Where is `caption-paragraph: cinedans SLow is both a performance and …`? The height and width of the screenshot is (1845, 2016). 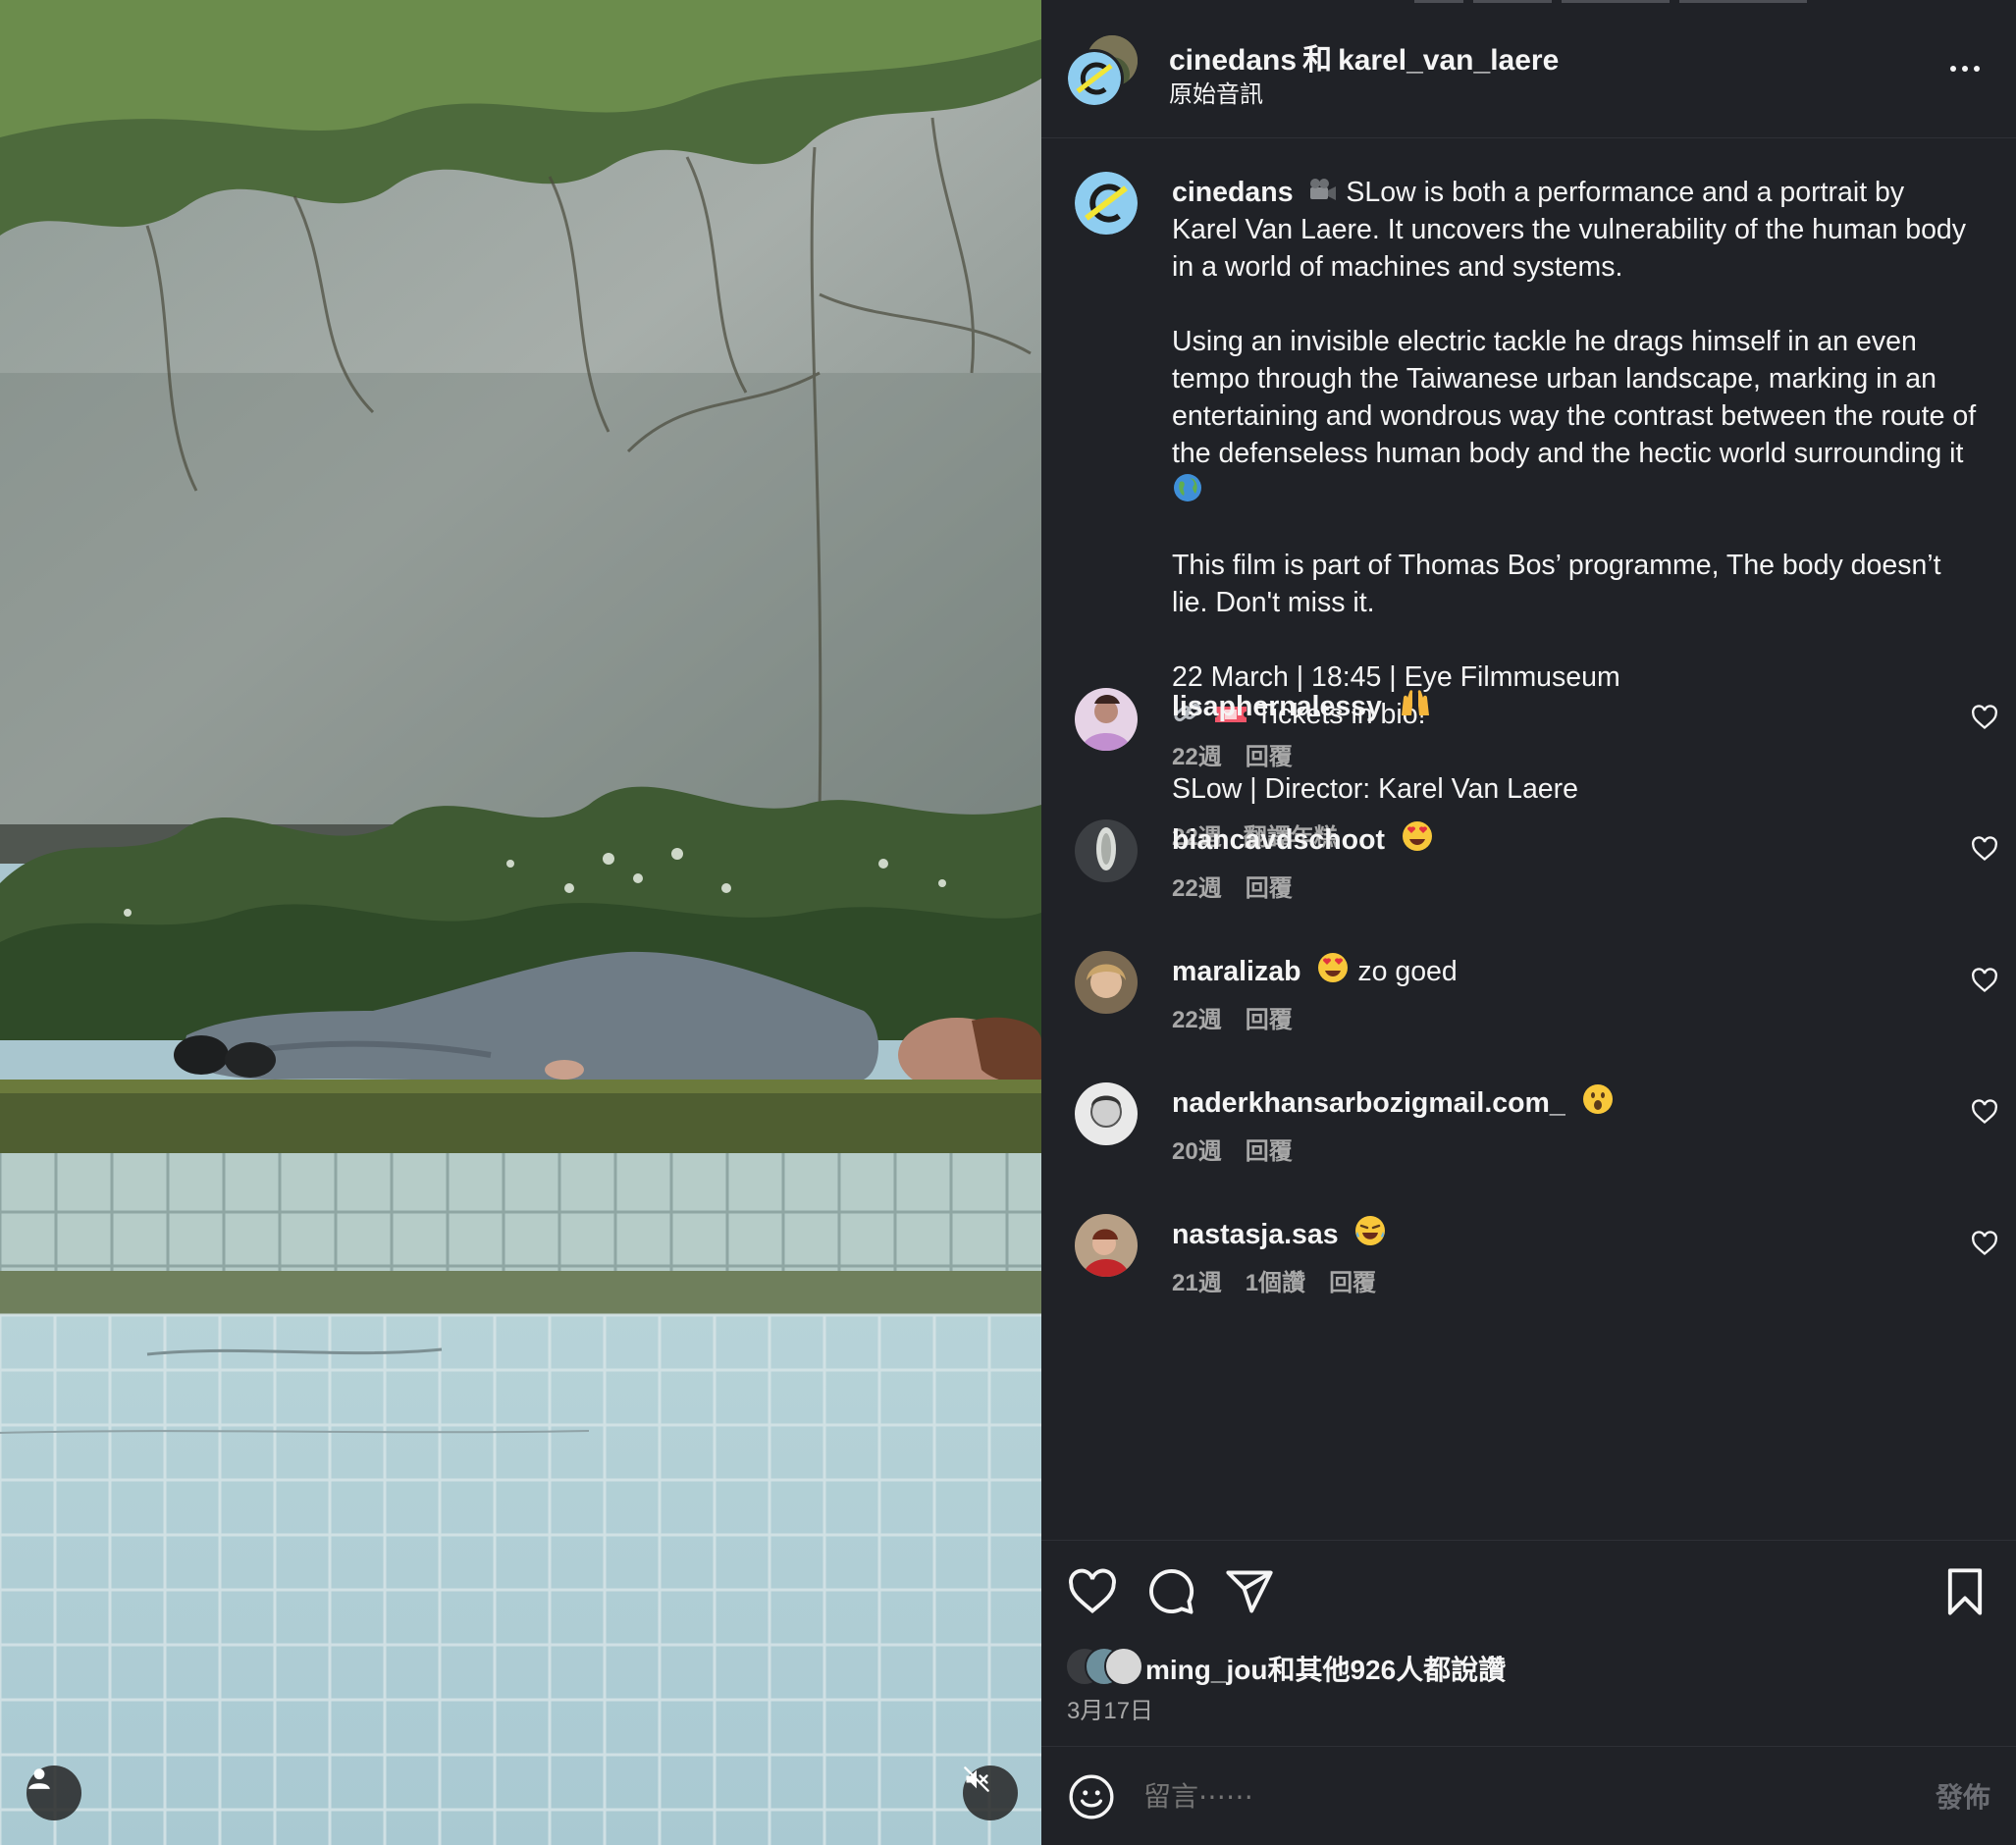
caption-paragraph: cinedans SLow is both a performance and … is located at coordinates (1574, 230).